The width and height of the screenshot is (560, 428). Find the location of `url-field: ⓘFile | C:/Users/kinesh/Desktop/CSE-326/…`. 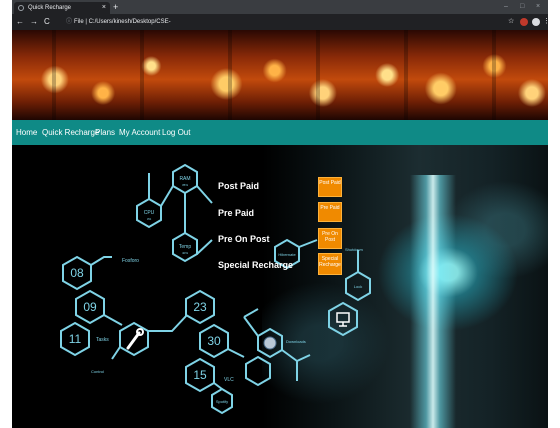

url-field: ⓘFile | C:/Users/kinesh/Desktop/CSE-326/… is located at coordinates (131, 26).